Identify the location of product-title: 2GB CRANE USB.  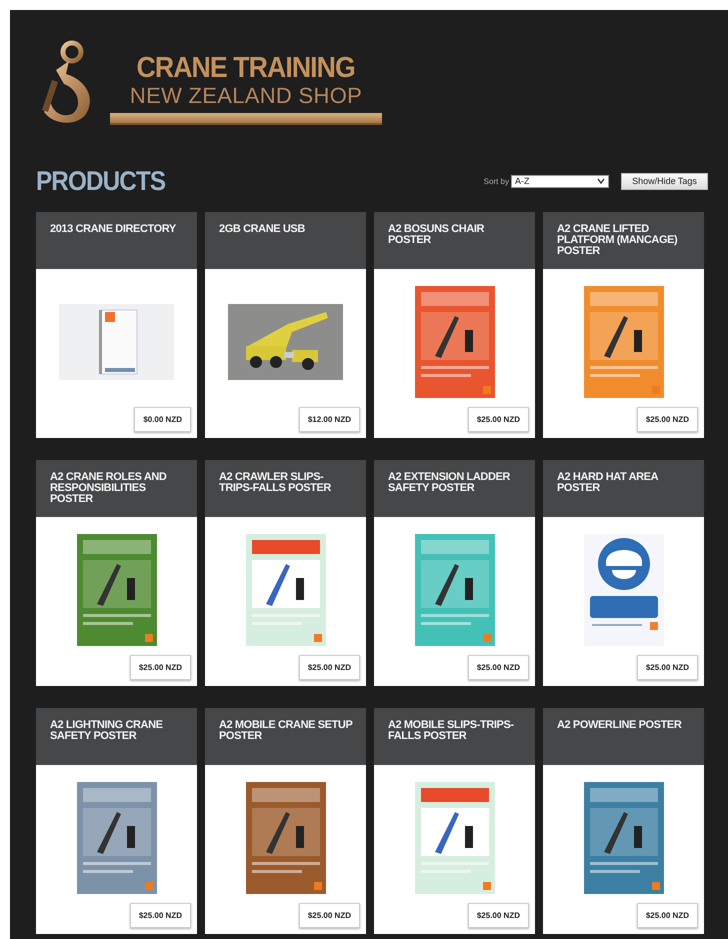
(286, 229).